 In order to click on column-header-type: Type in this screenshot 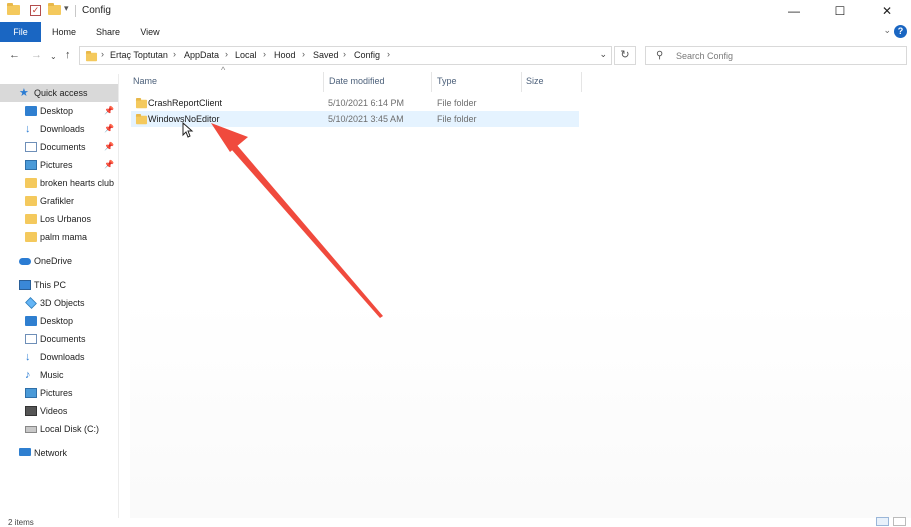, I will do `click(447, 81)`.